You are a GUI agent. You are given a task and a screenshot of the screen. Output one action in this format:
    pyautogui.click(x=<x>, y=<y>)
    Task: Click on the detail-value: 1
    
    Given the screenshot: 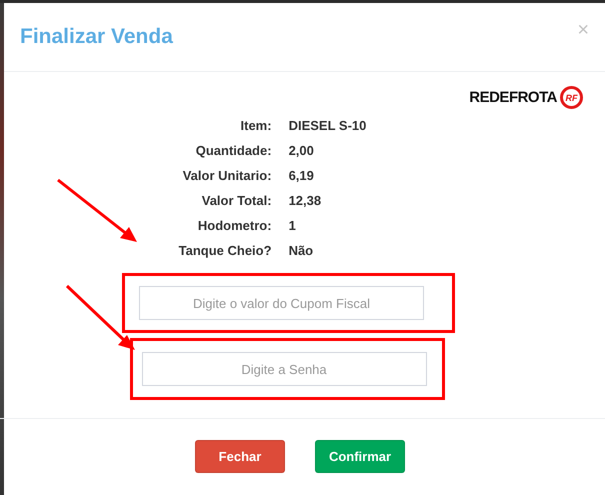 What is the action you would take?
    pyautogui.click(x=292, y=226)
    